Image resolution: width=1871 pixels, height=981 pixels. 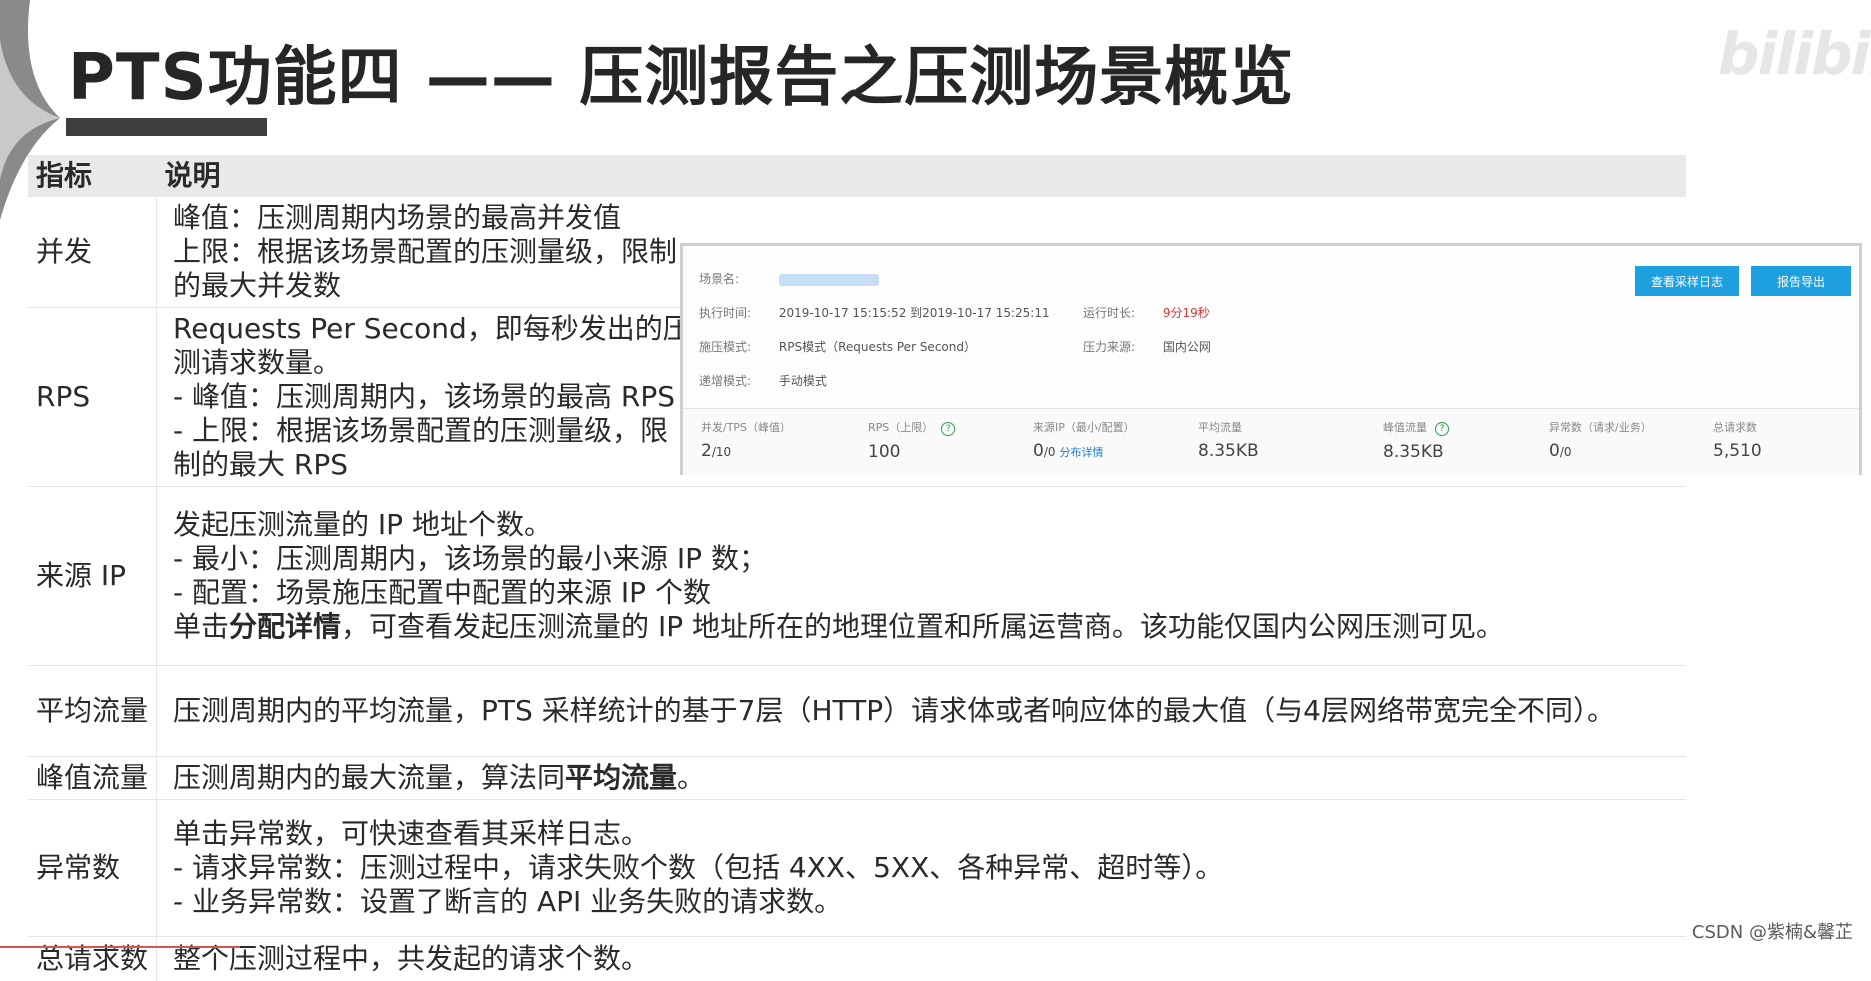 I want to click on metric-name: 总请求数, so click(x=92, y=959).